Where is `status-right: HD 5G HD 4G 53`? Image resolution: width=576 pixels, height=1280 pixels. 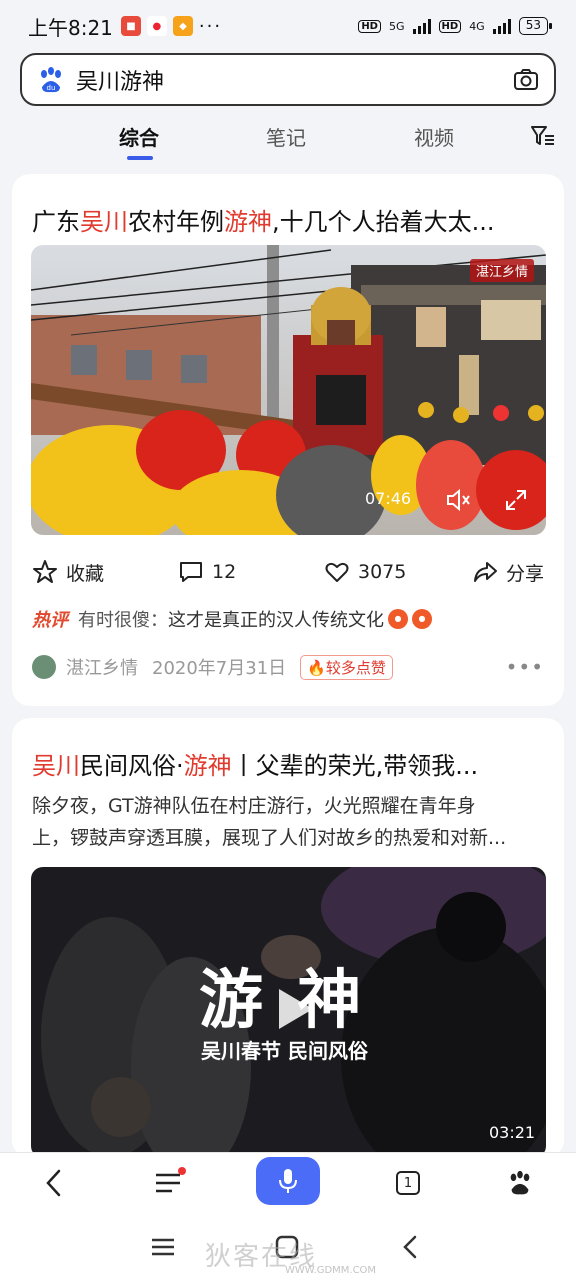
status-right: HD 5G HD 4G 53 is located at coordinates (455, 26).